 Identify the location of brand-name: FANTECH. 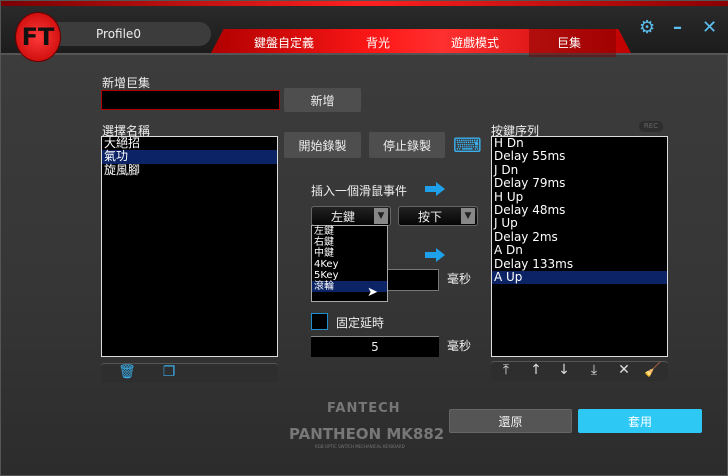
(364, 408).